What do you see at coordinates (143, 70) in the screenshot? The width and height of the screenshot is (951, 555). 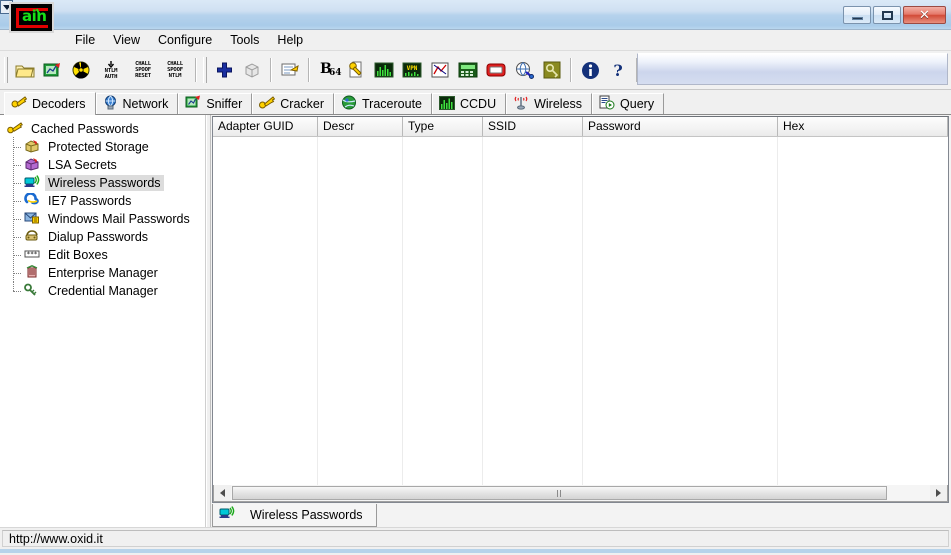 I see `chall-spoof-reset-icon: CHALL SPOOF RESET` at bounding box center [143, 70].